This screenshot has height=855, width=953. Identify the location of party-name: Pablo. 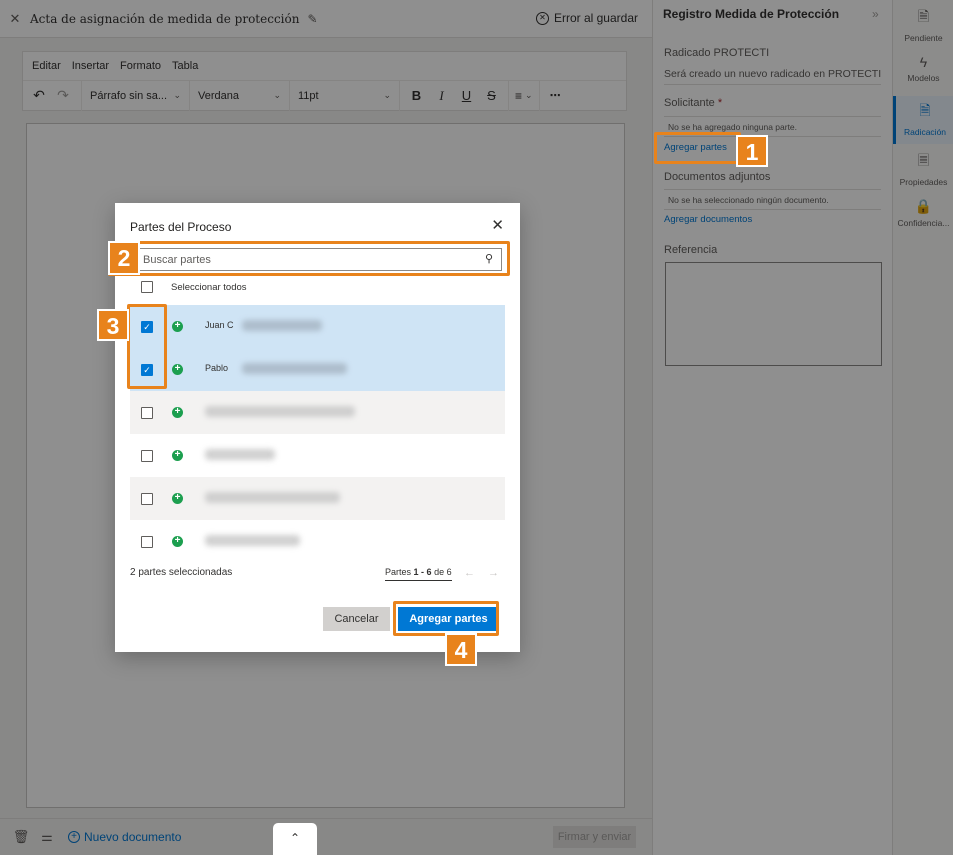
(217, 368).